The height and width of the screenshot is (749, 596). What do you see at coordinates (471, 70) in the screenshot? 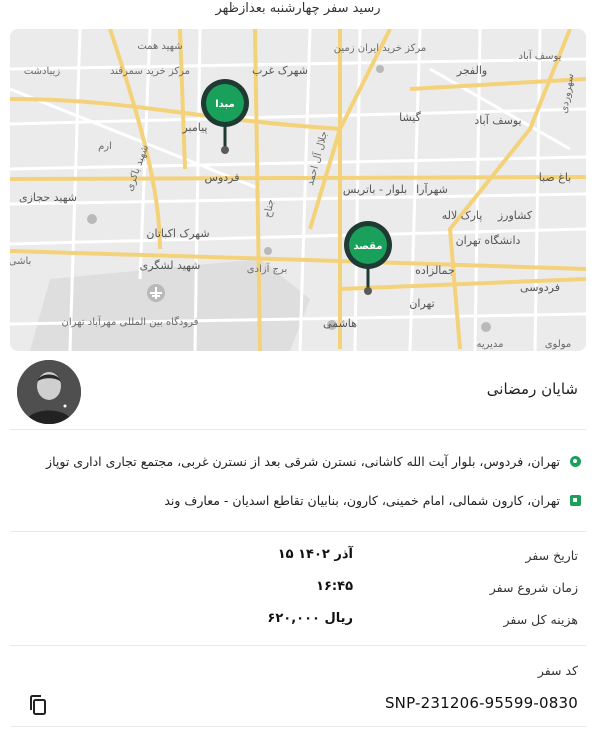
I see `map-label-alfajr: والفجر` at bounding box center [471, 70].